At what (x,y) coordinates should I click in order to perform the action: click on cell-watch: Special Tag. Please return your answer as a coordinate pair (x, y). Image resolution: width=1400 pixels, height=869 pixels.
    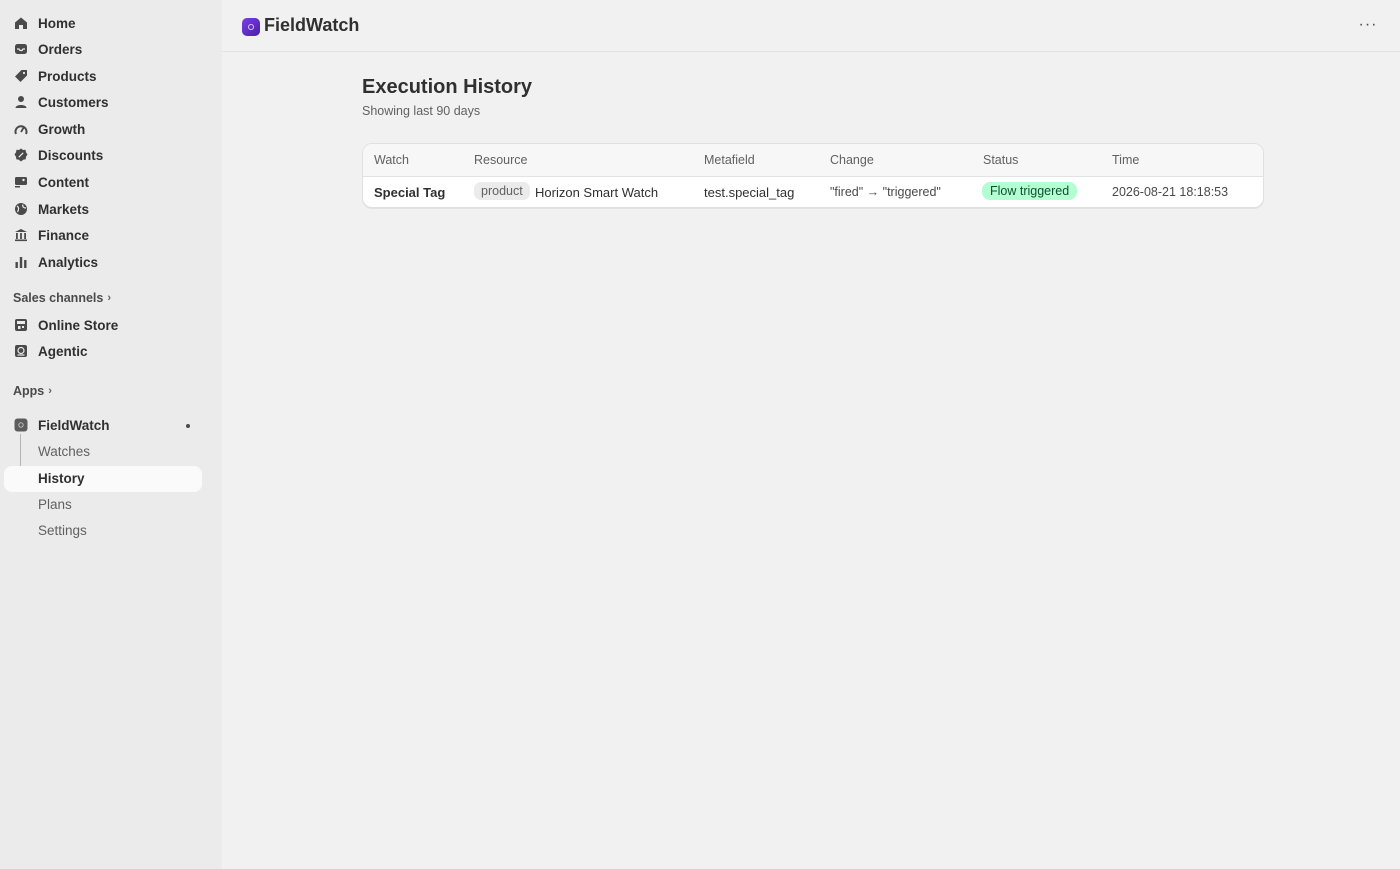
    Looking at the image, I should click on (410, 192).